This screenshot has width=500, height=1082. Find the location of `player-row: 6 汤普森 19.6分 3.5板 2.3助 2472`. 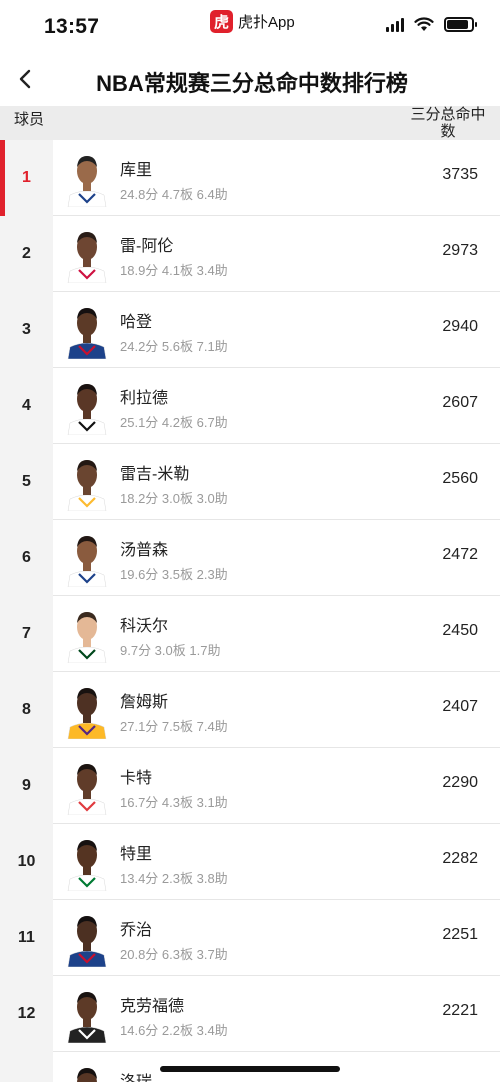

player-row: 6 汤普森 19.6分 3.5板 2.3助 2472 is located at coordinates (250, 558).